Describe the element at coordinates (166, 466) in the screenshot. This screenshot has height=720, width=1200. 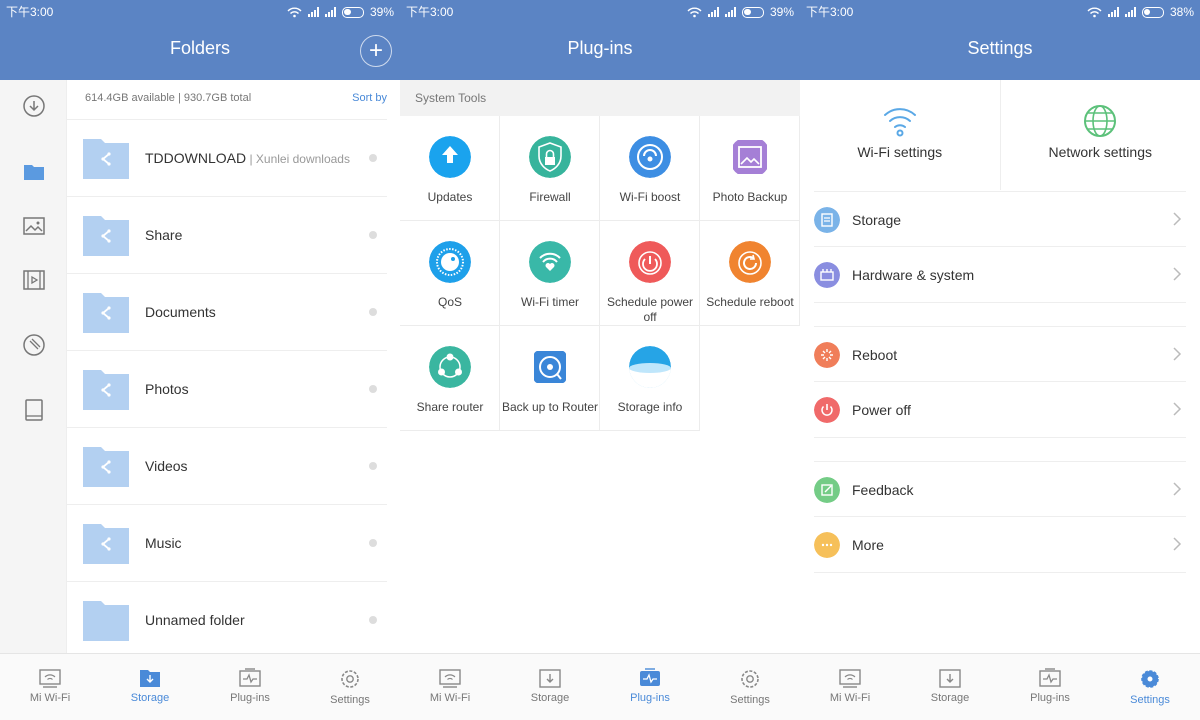
I see `folder-title: Videos` at that location.